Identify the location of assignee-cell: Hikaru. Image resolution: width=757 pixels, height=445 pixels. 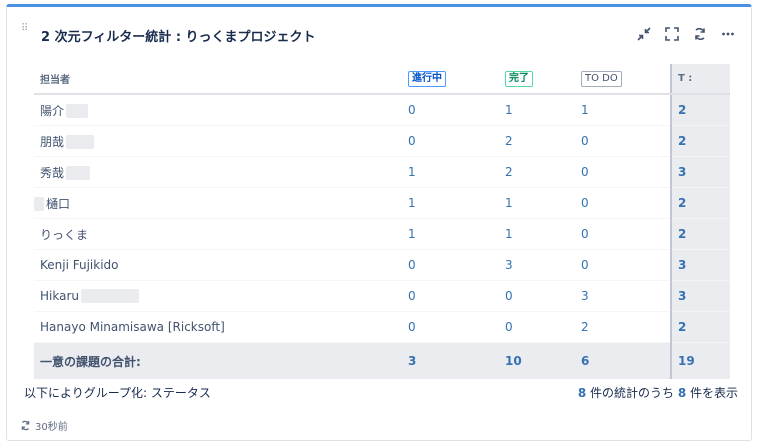
(218, 296).